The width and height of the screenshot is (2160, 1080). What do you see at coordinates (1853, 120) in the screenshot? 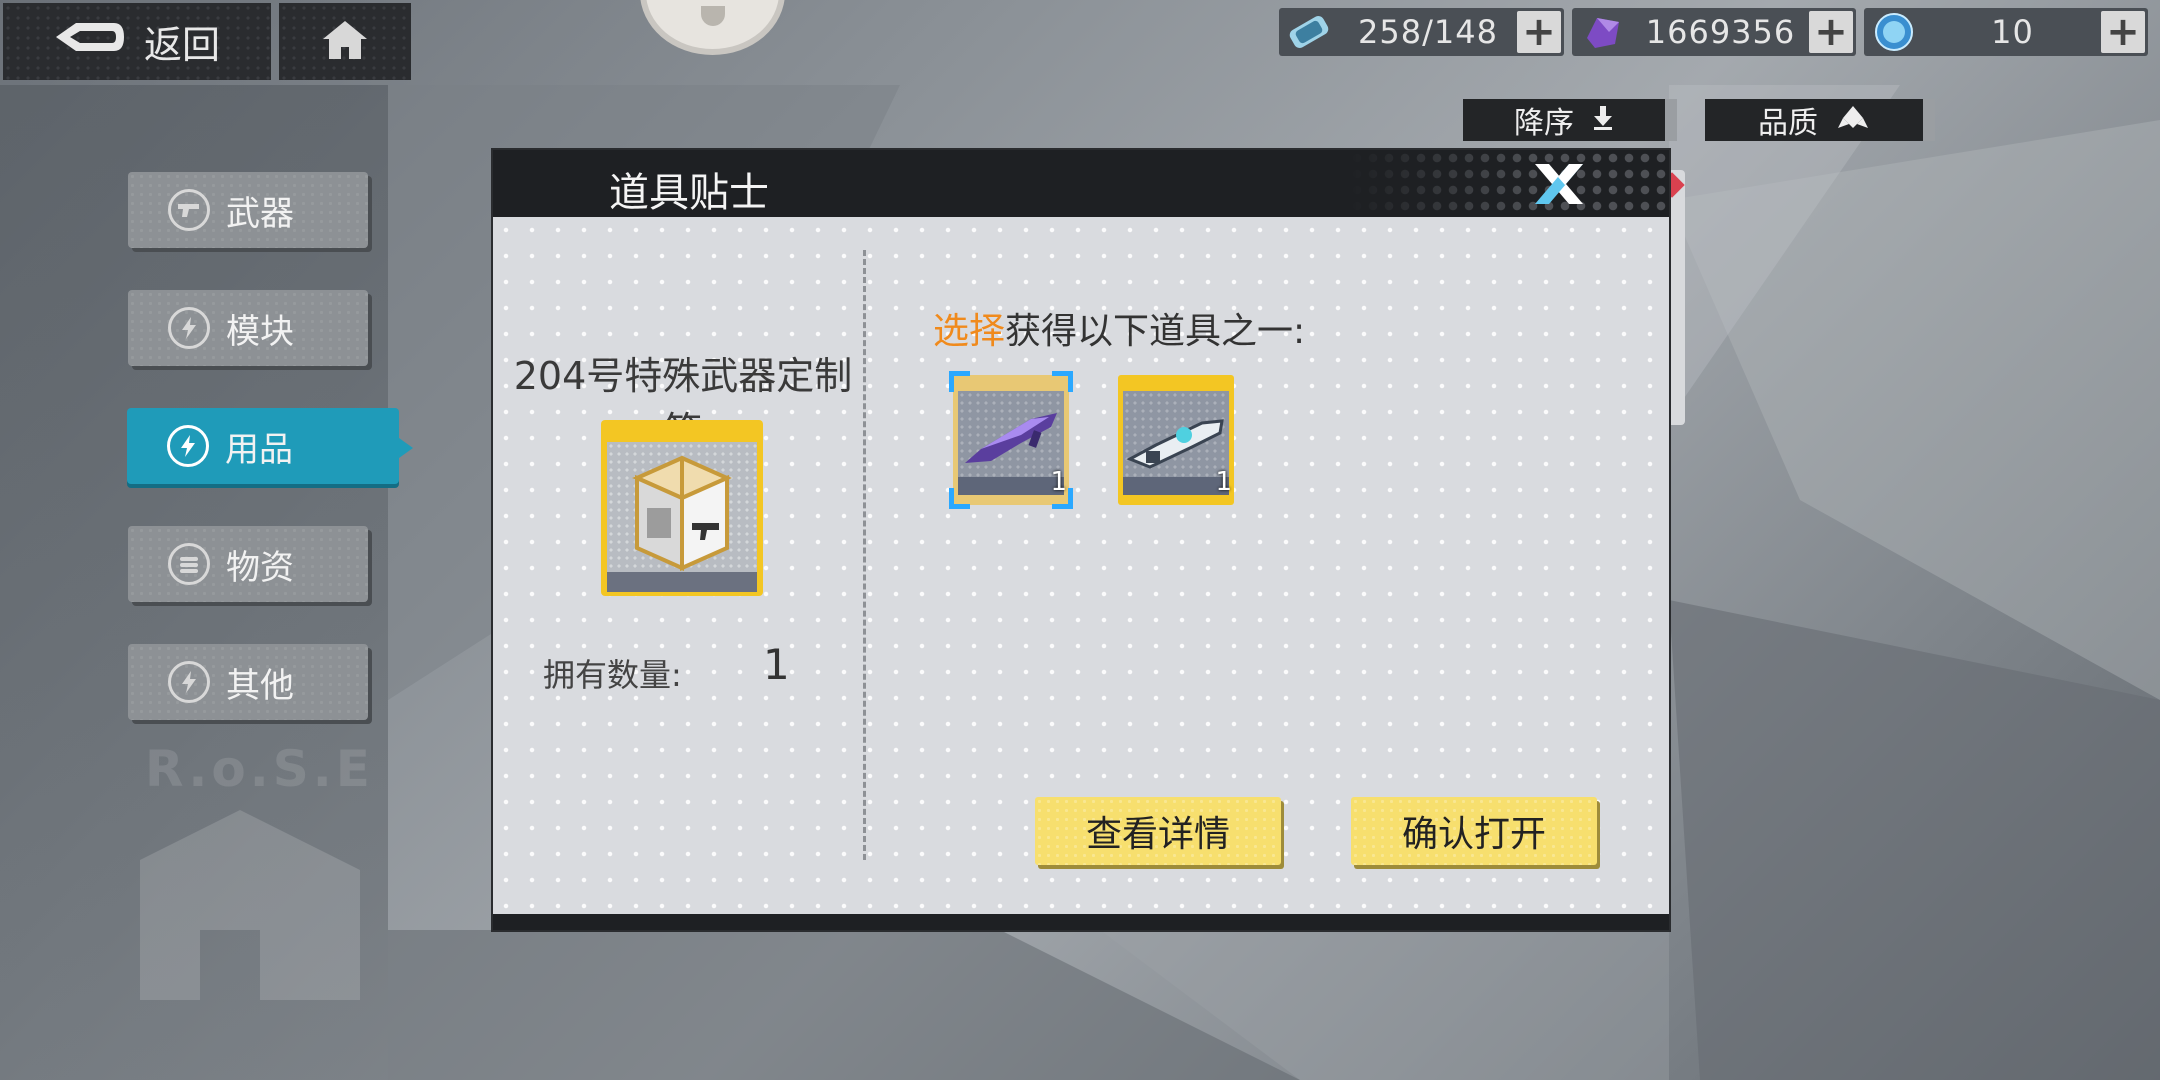
I see `quality-icon` at bounding box center [1853, 120].